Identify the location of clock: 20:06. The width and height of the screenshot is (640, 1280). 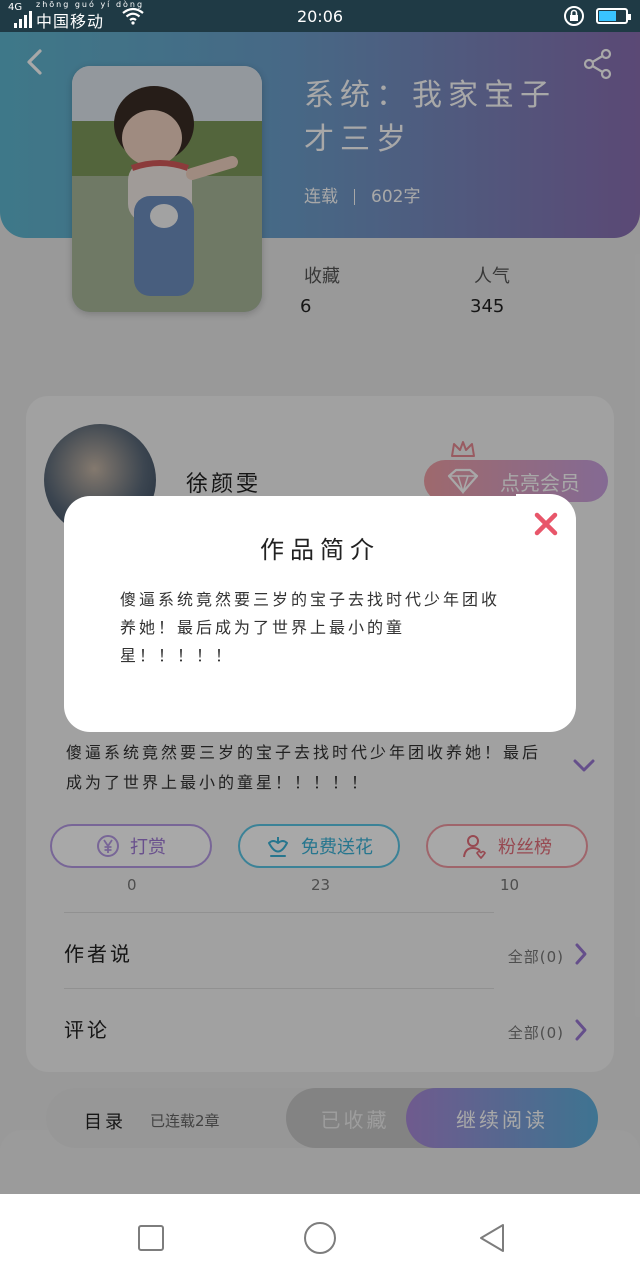
(320, 16).